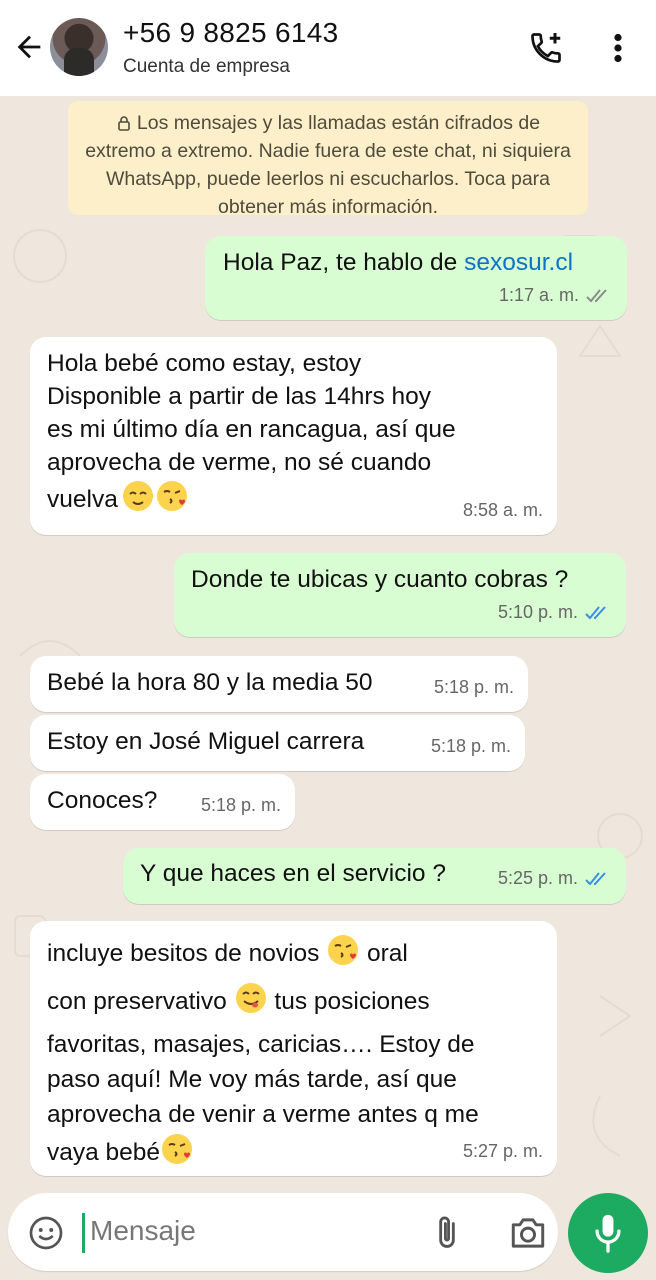 The height and width of the screenshot is (1280, 656). I want to click on avatar, so click(79, 47).